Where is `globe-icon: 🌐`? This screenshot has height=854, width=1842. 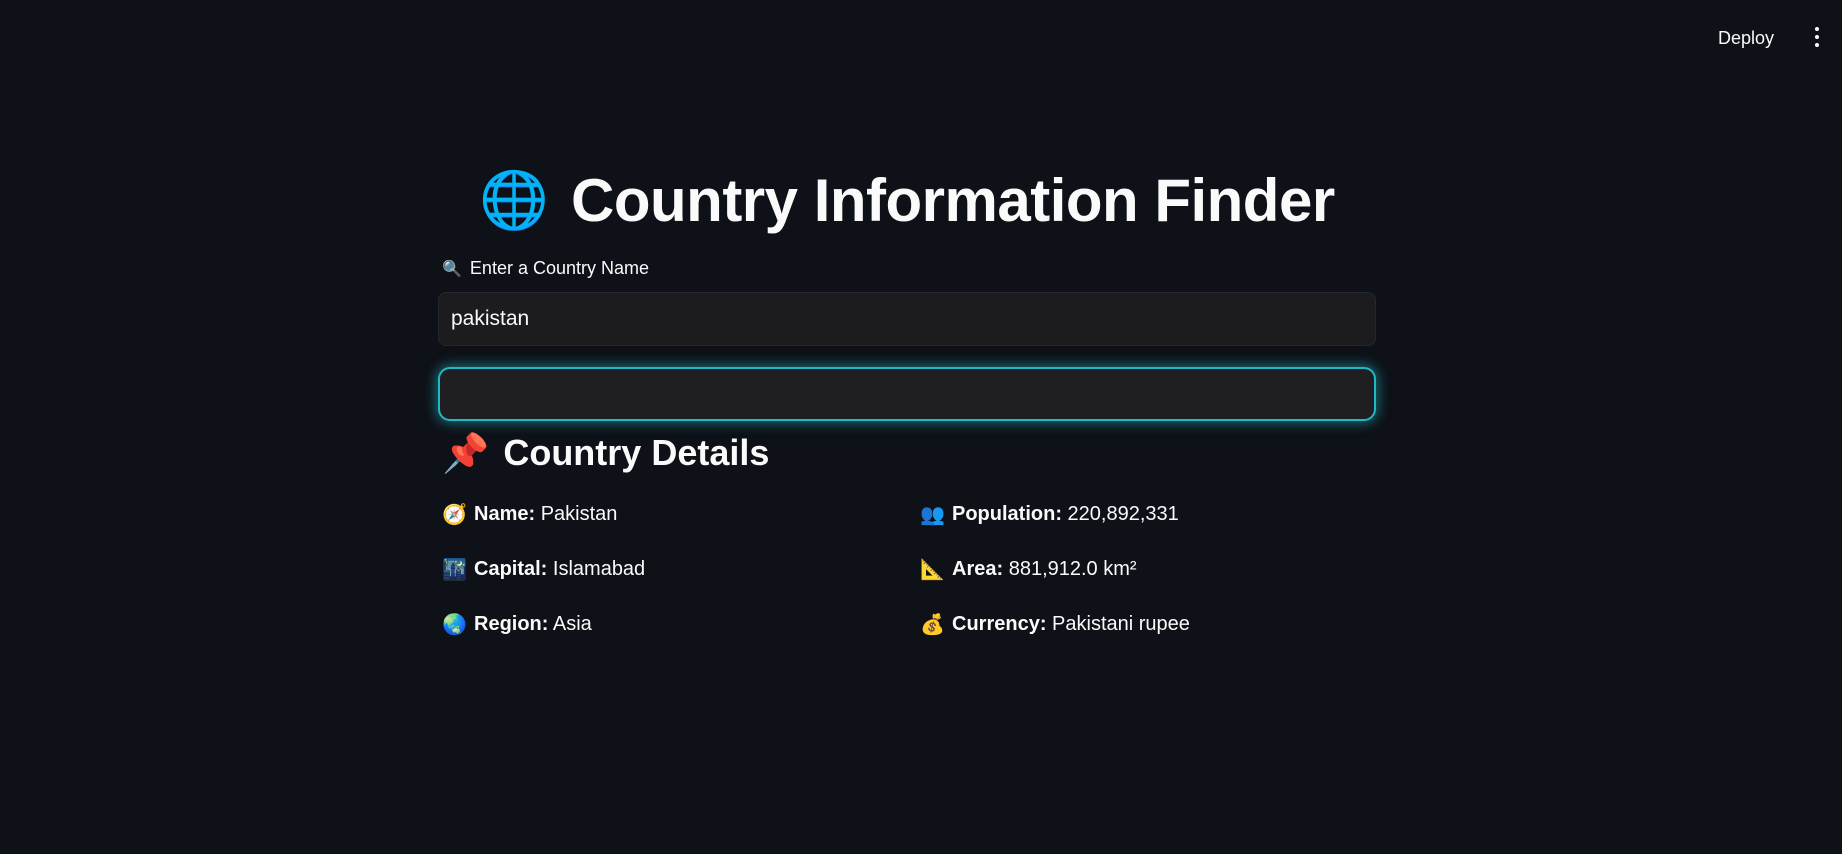 globe-icon: 🌐 is located at coordinates (514, 200).